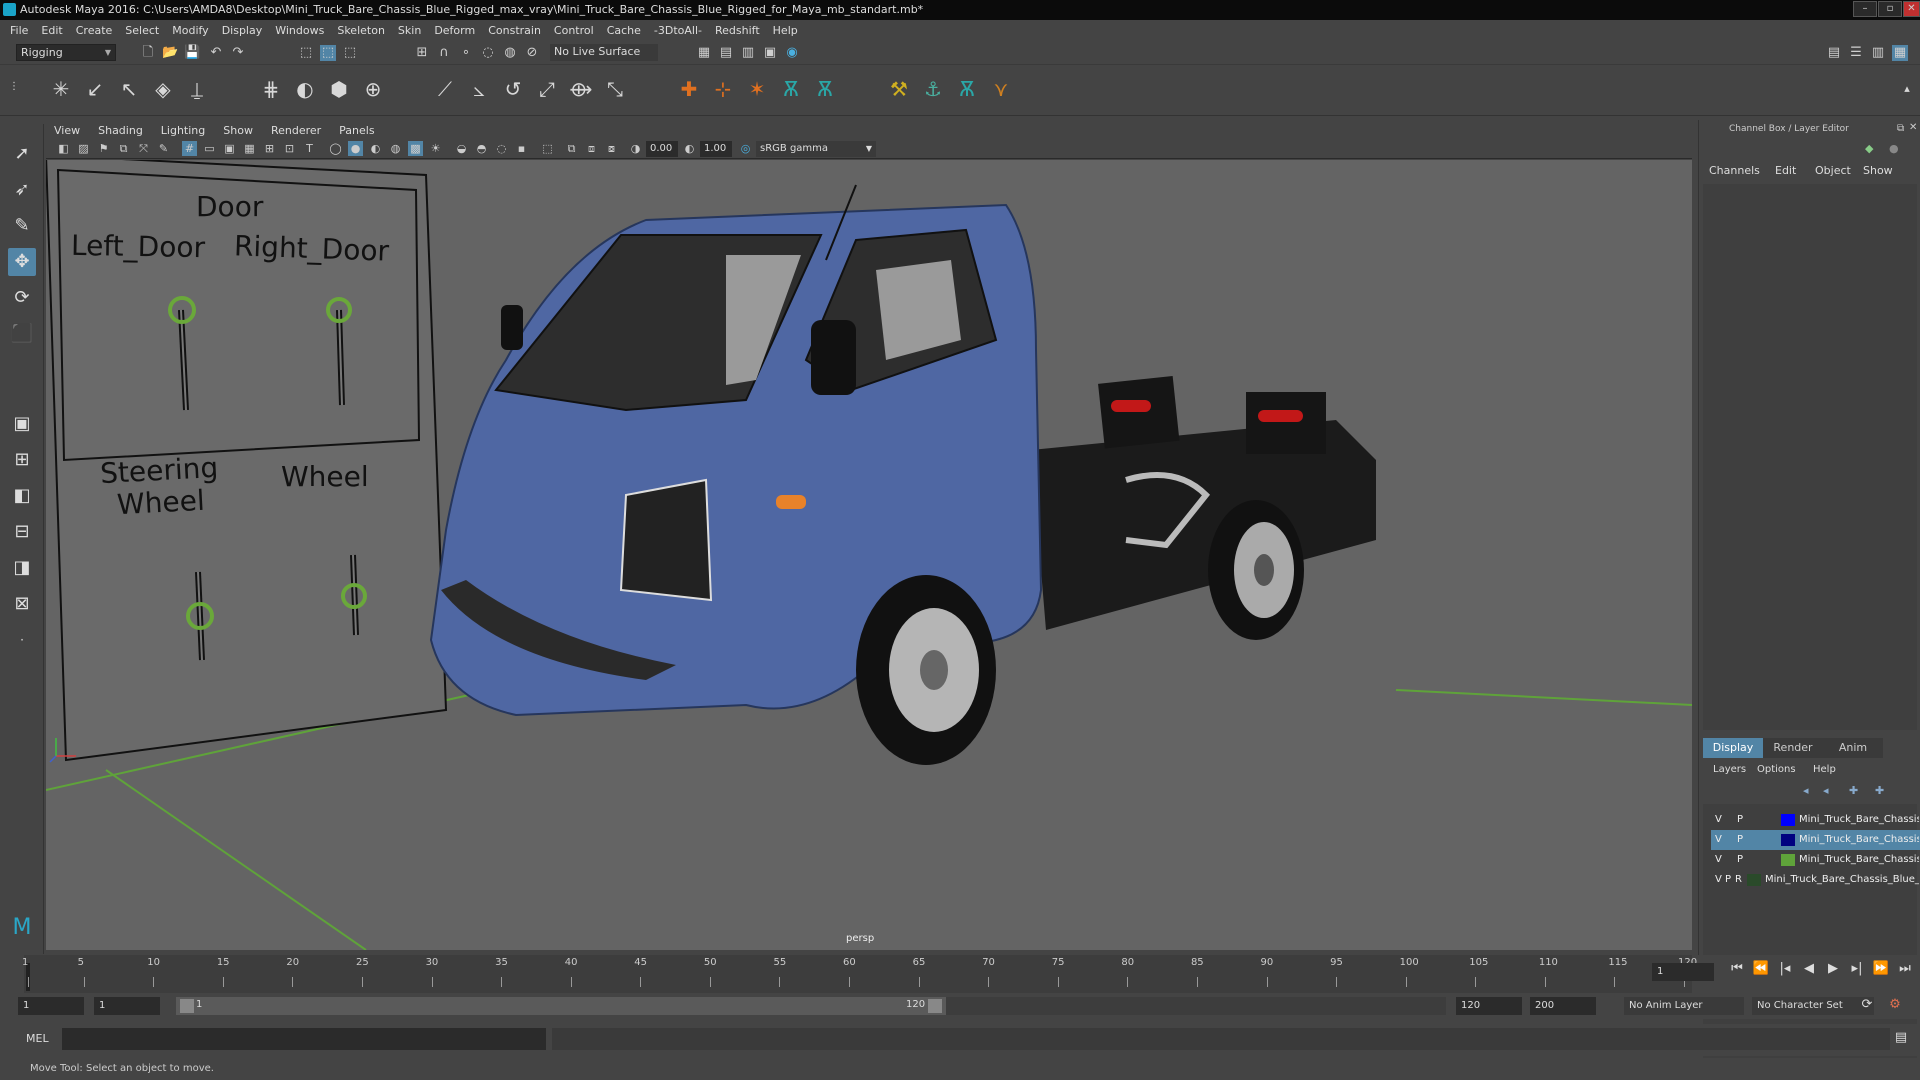 The width and height of the screenshot is (1920, 1080). Describe the element at coordinates (143, 148) in the screenshot. I see `2d-pan-zoom-icon: ⤧` at that location.